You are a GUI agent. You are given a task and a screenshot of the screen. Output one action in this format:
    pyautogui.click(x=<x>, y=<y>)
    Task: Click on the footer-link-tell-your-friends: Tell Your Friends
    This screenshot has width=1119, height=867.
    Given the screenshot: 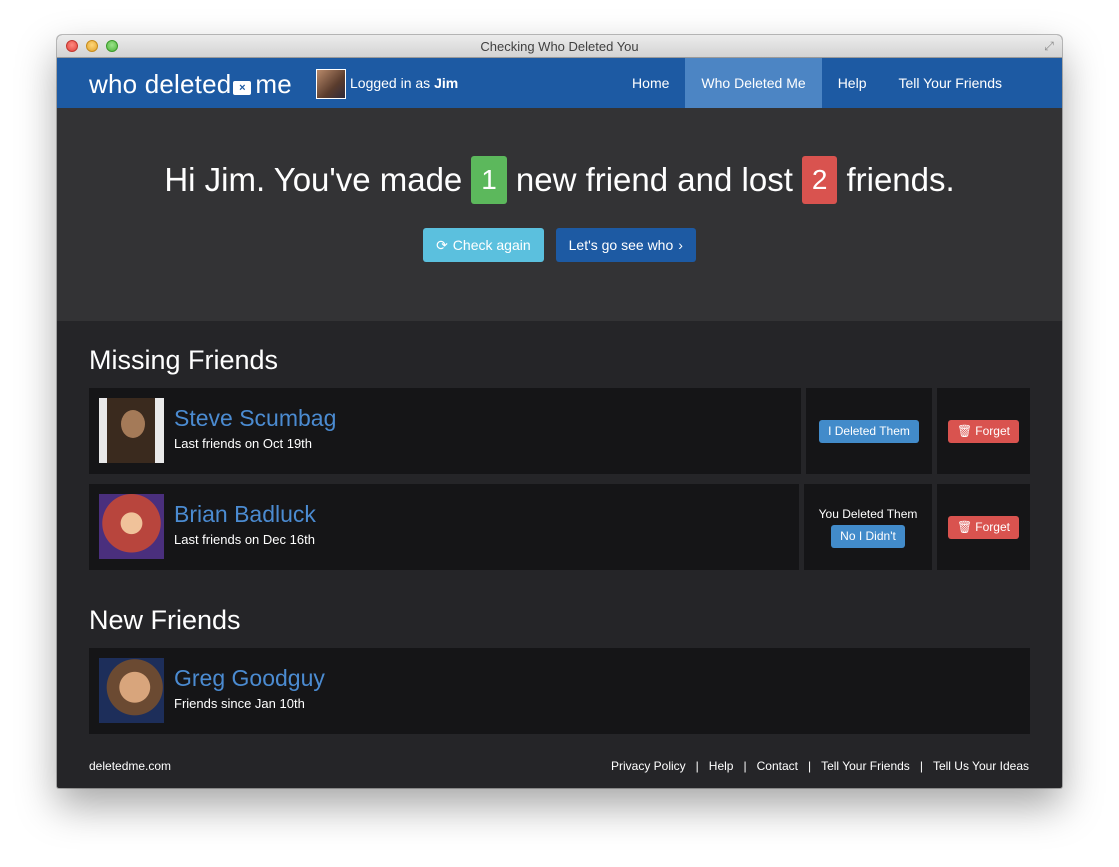 What is the action you would take?
    pyautogui.click(x=865, y=766)
    